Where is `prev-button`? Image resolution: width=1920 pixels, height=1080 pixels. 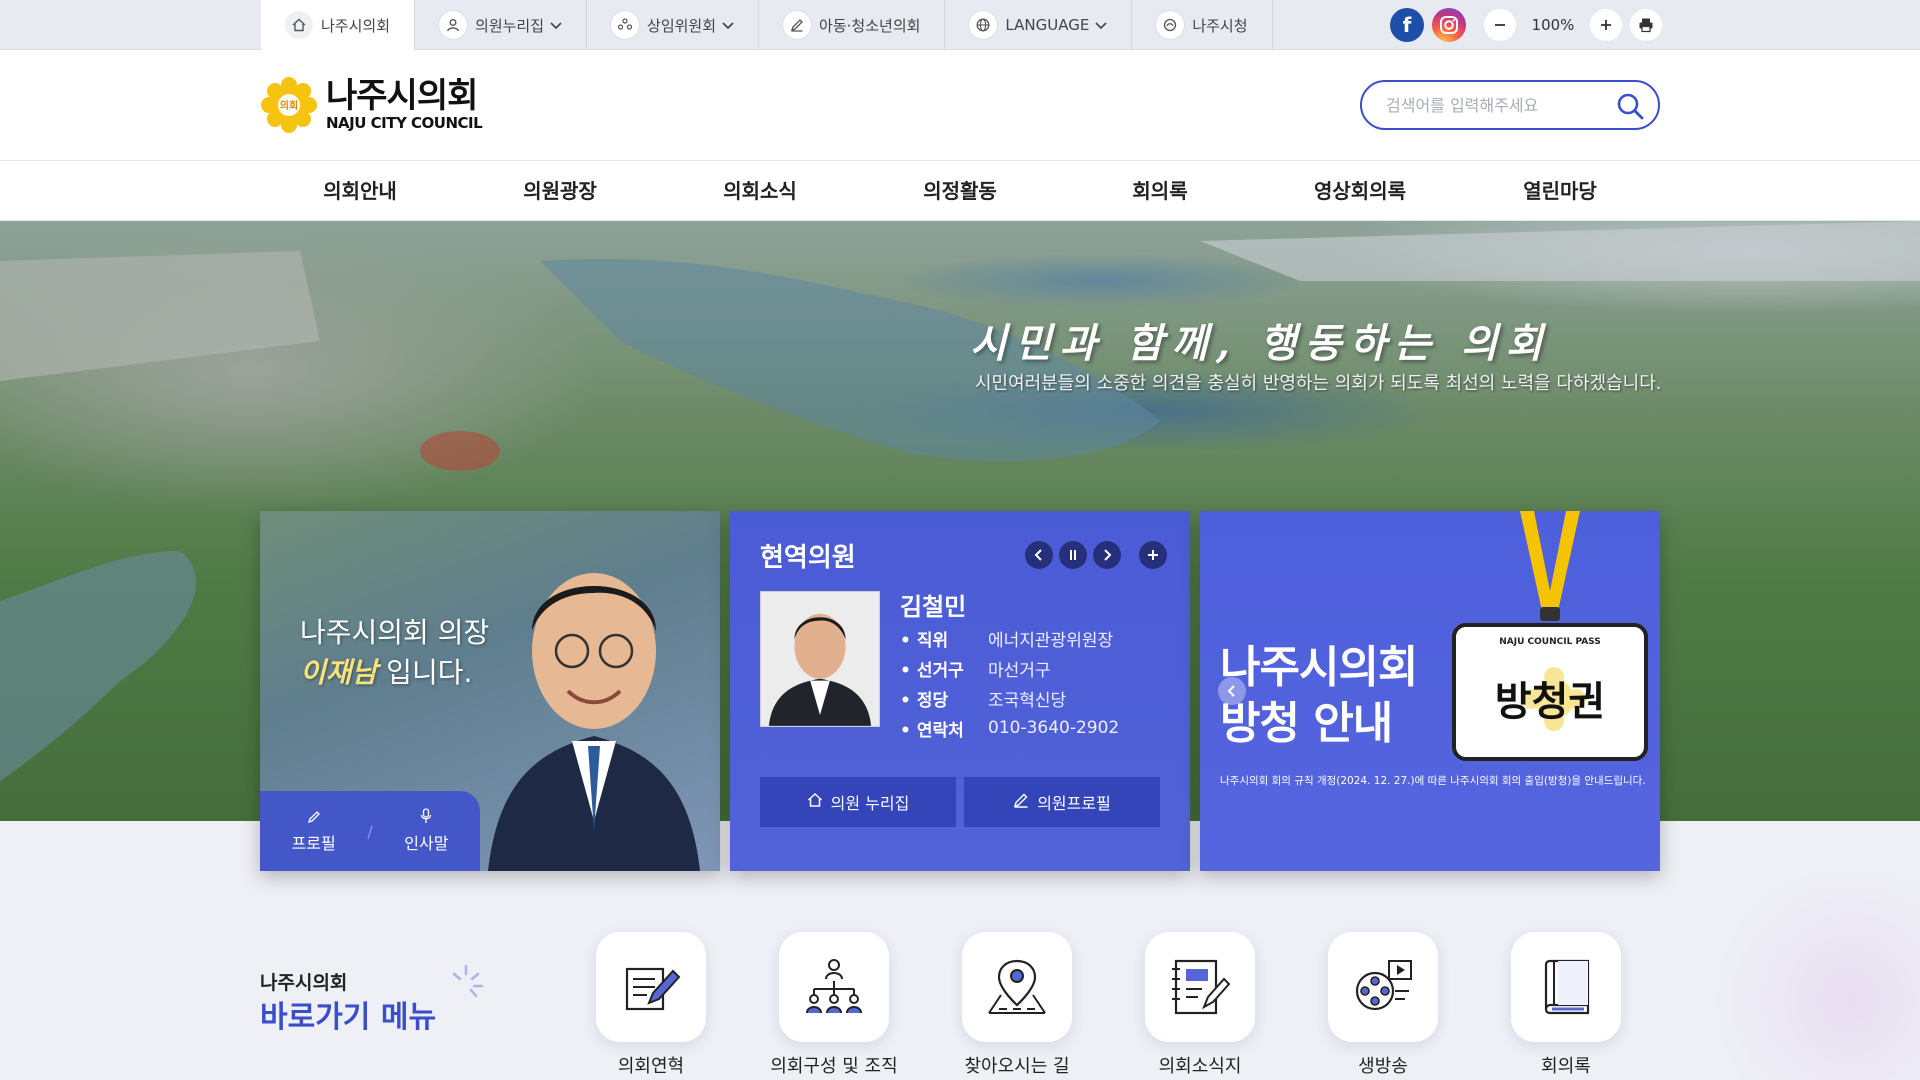
prev-button is located at coordinates (1039, 555).